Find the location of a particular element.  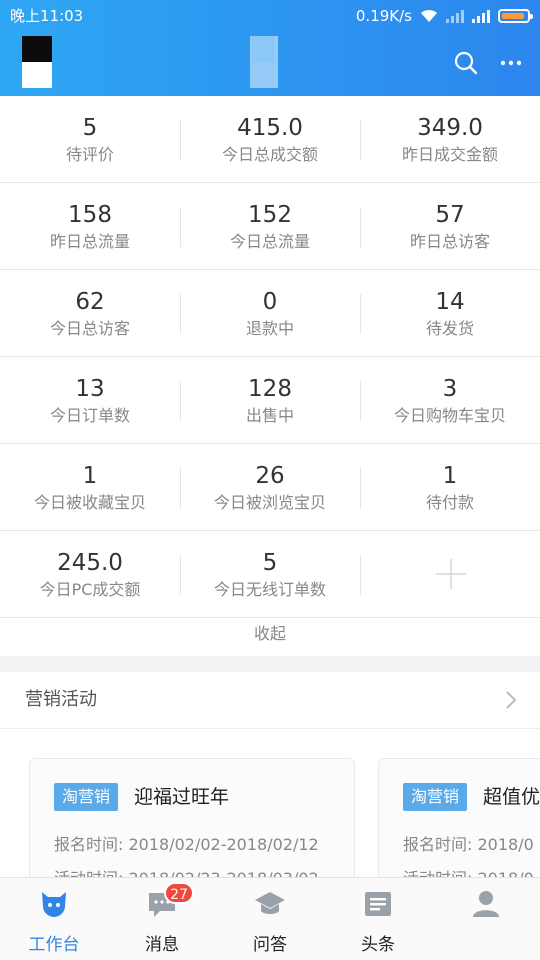

stat-value: 62 is located at coordinates (90, 302).